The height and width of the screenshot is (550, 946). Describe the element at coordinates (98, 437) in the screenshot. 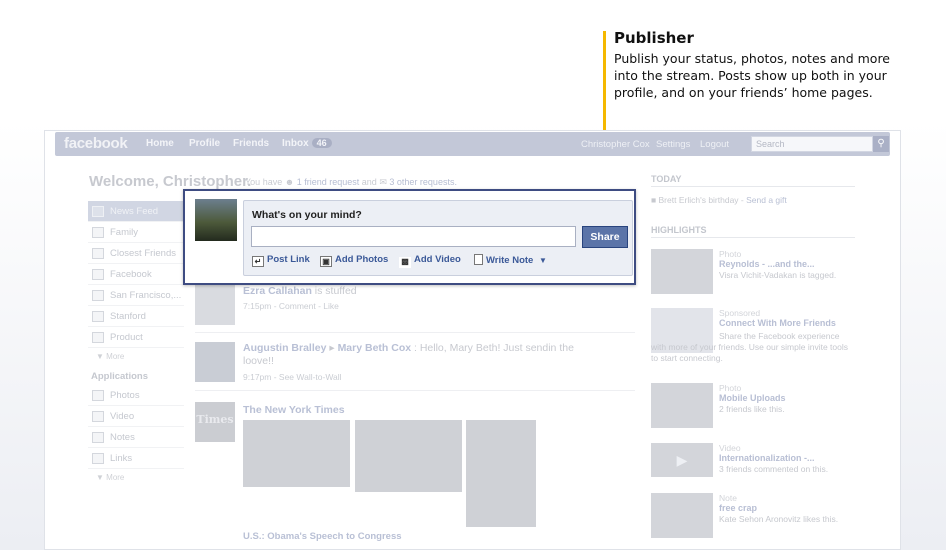

I see `notes-icon` at that location.